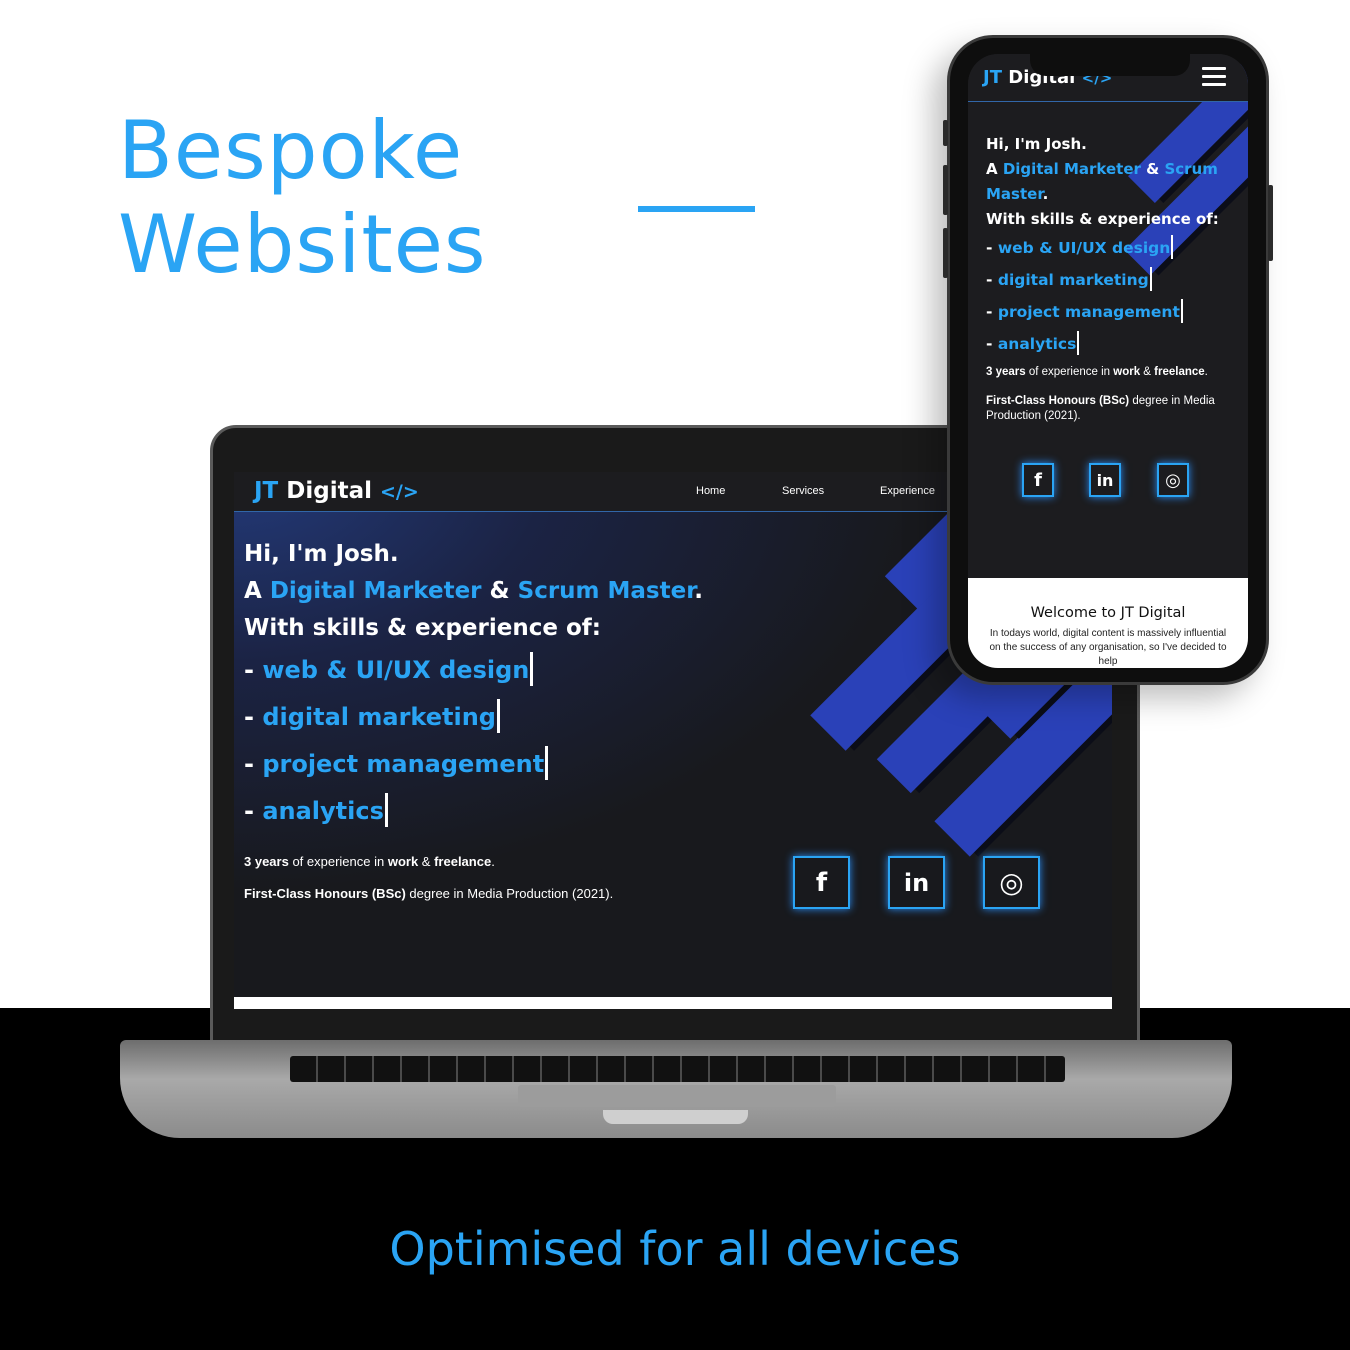 The height and width of the screenshot is (1350, 1350). I want to click on mobile-hero-greeting: Hi, I'm Josh., so click(1036, 144).